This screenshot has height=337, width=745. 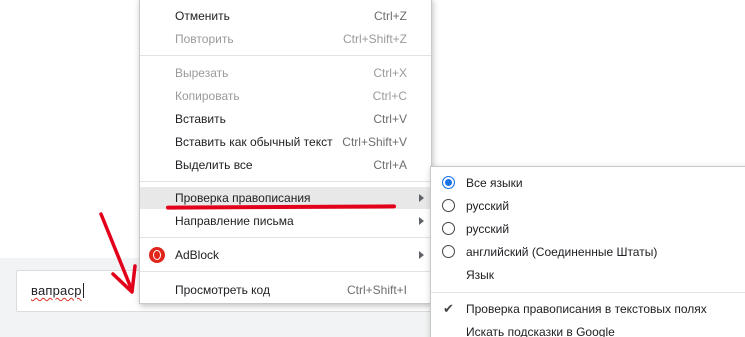 I want to click on language-option-russian-2: русский, so click(x=588, y=229).